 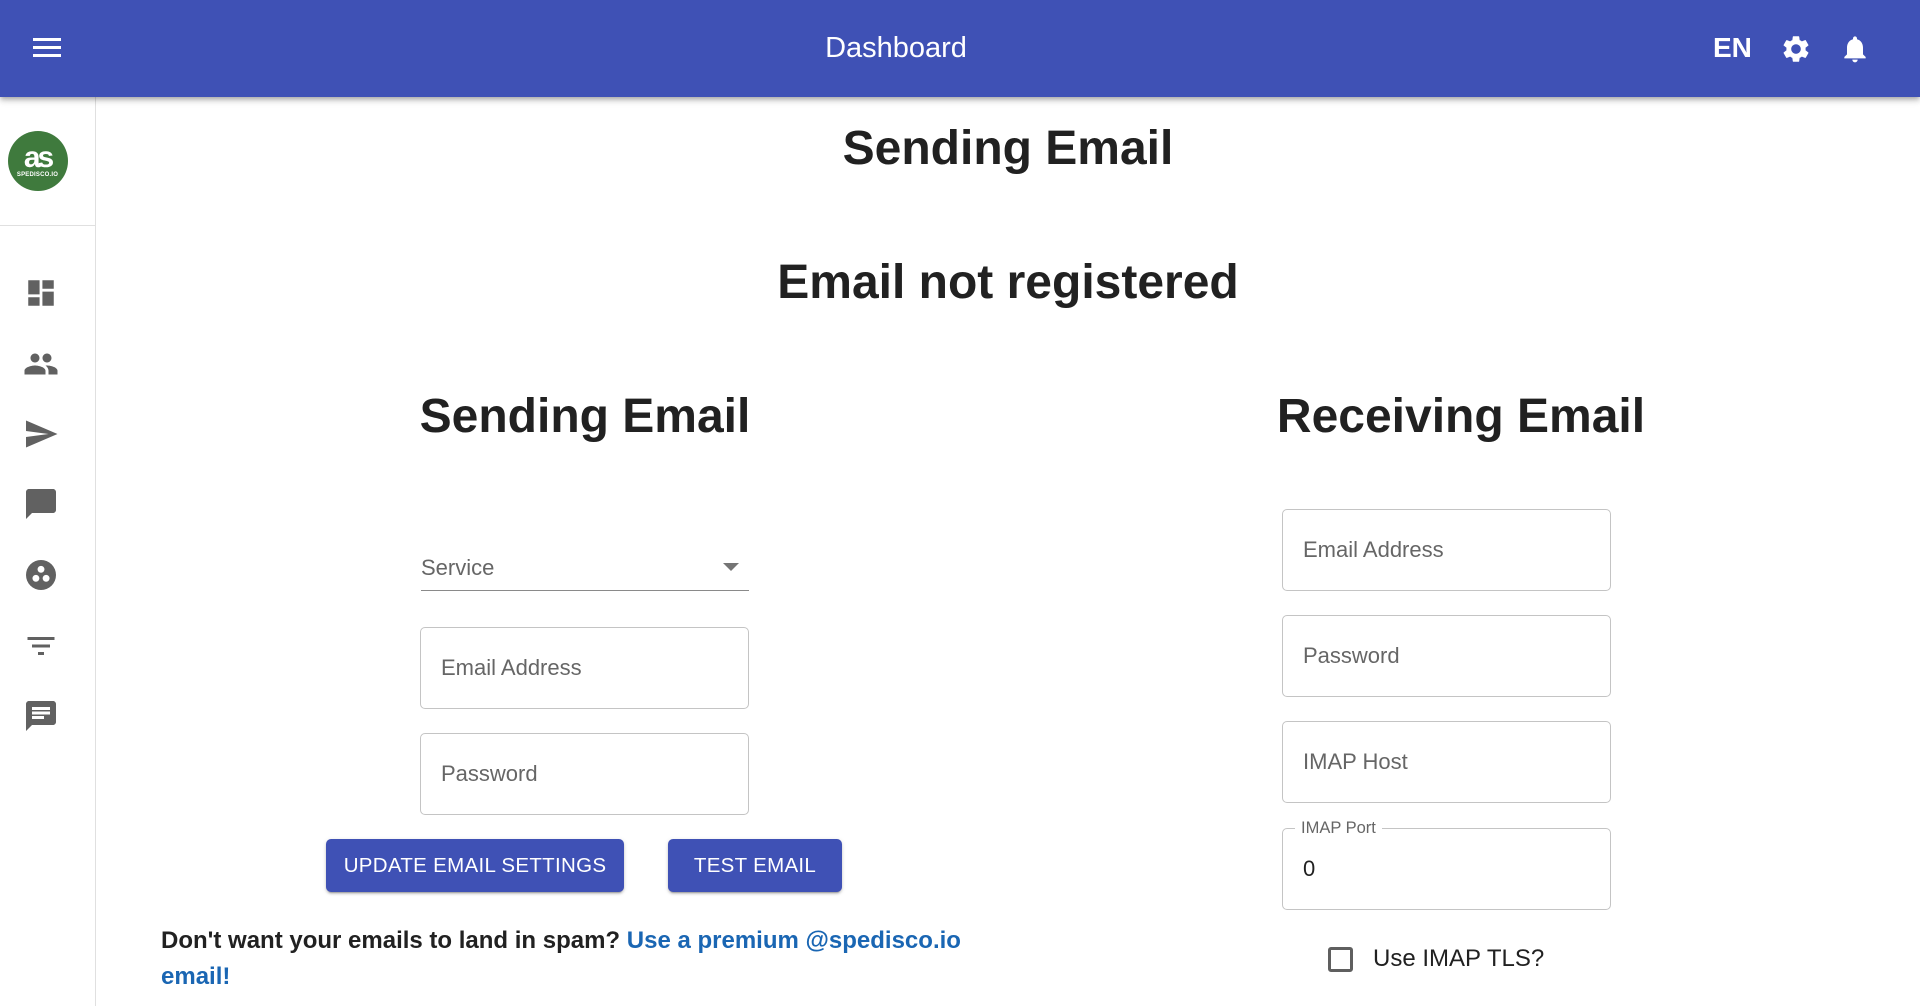 I want to click on sending-password-placeholder: Password, so click(x=489, y=773).